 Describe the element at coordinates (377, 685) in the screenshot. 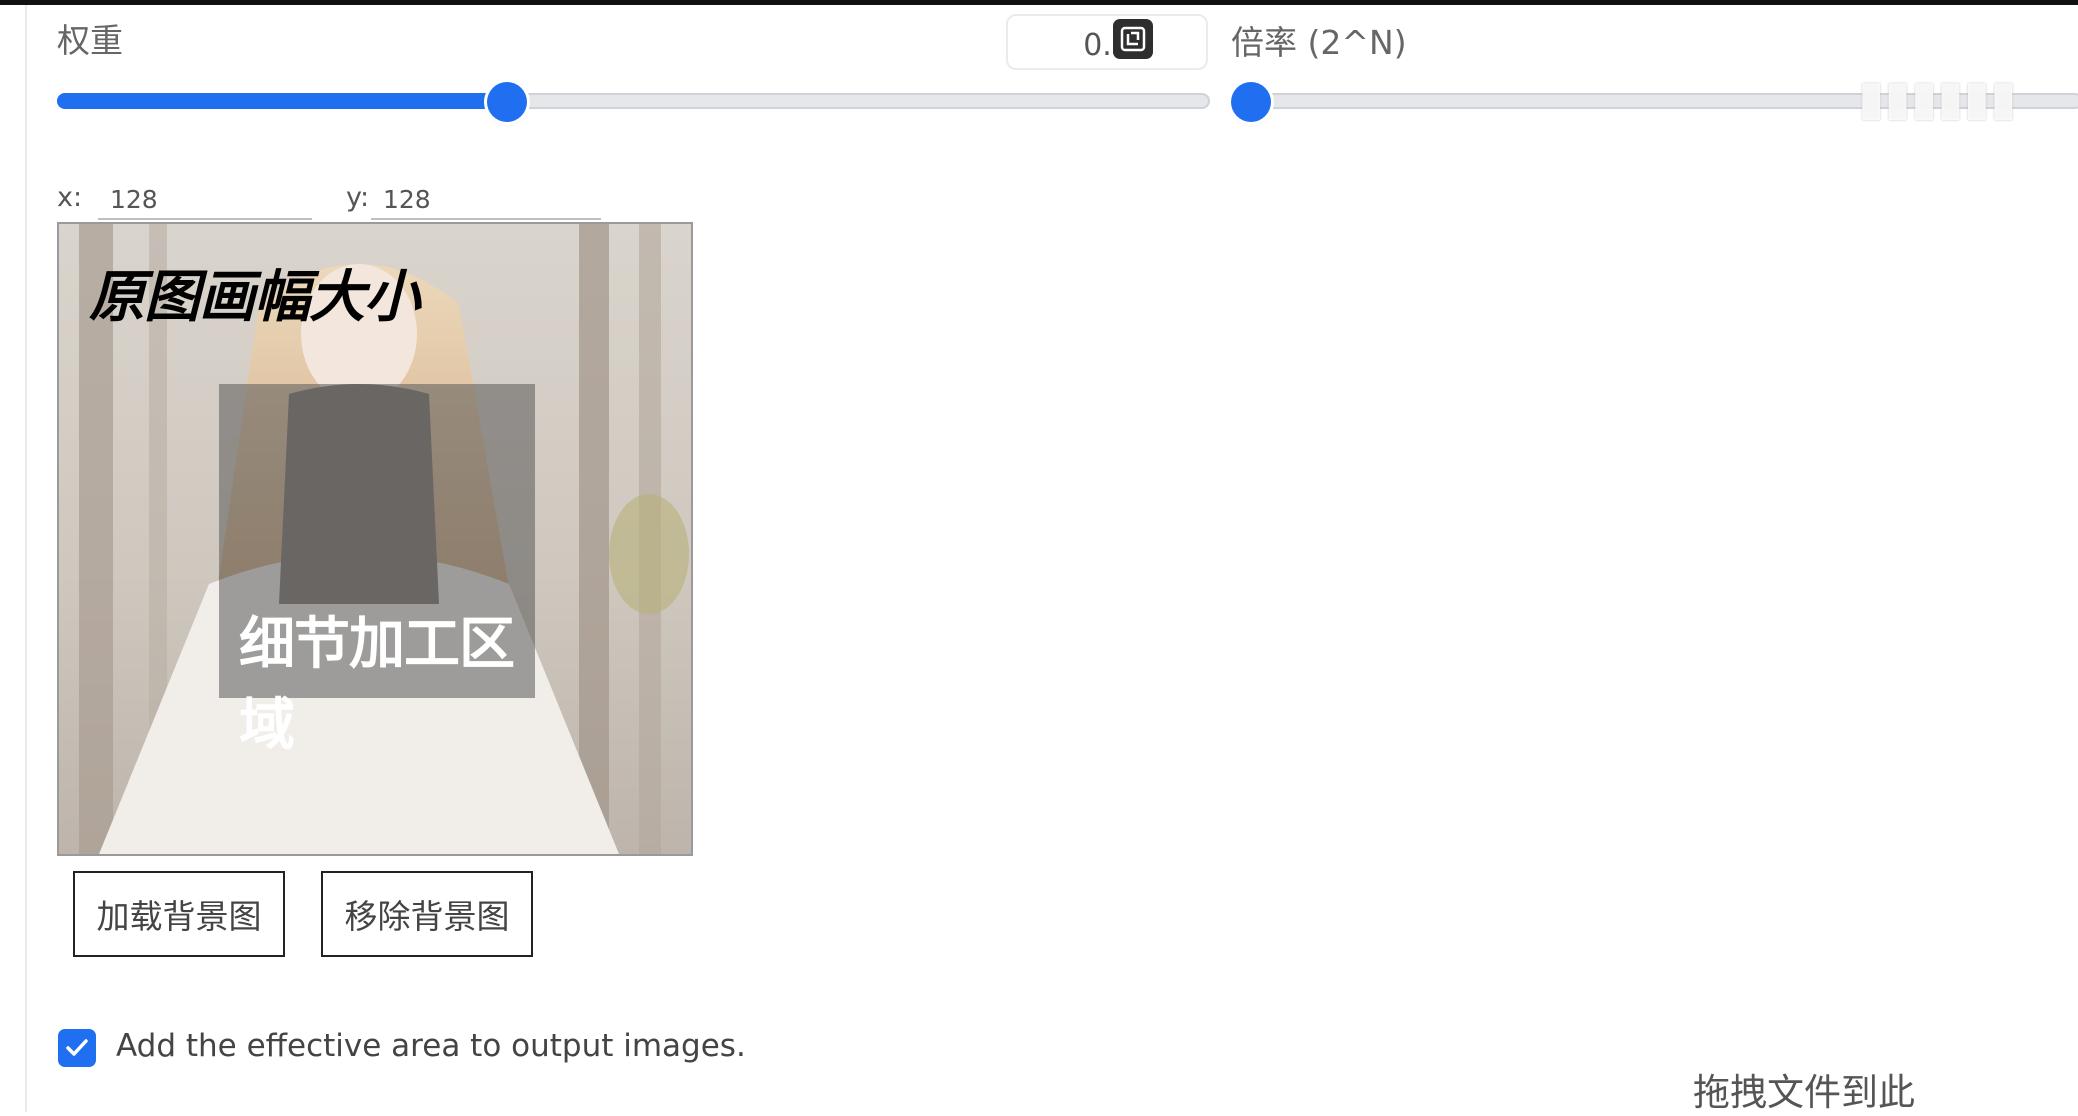

I see `region-label: 细节加工区域` at that location.